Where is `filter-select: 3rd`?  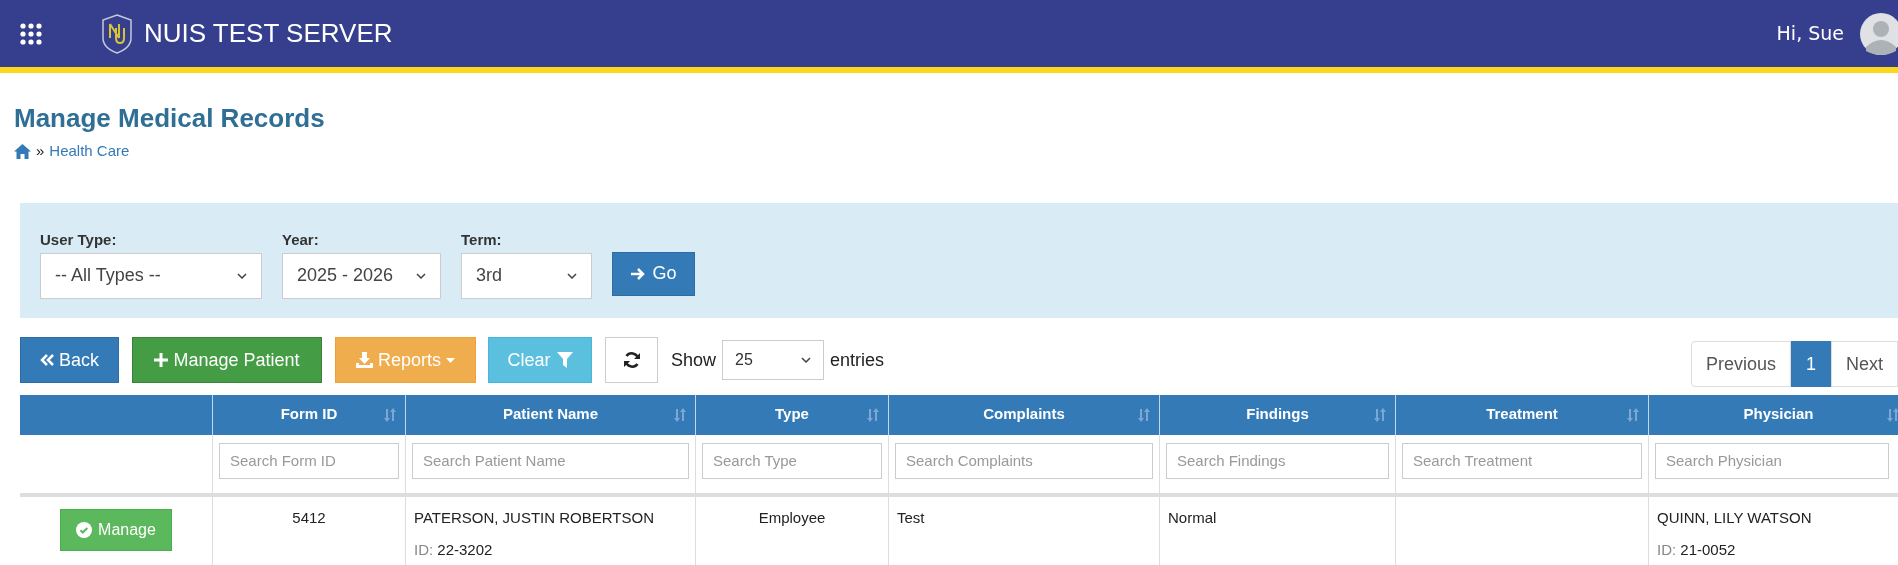
filter-select: 3rd is located at coordinates (526, 275).